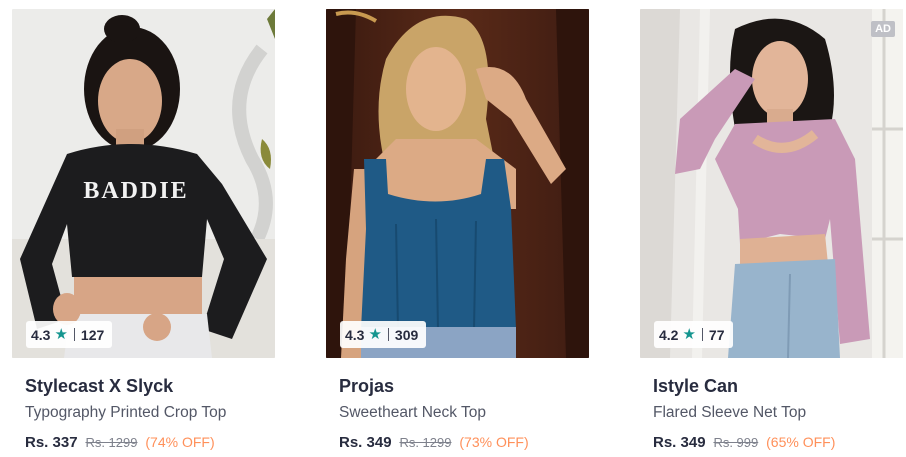 The image size is (906, 457). What do you see at coordinates (69, 334) in the screenshot?
I see `rating-badge: 4.3 ★ 127` at bounding box center [69, 334].